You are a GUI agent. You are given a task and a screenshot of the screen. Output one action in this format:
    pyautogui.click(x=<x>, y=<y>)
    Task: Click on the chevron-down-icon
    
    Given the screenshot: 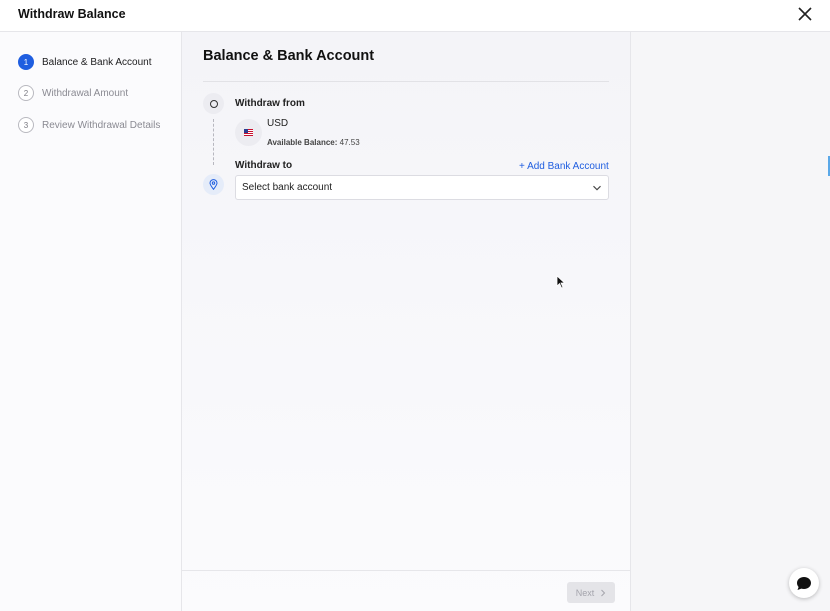 What is the action you would take?
    pyautogui.click(x=597, y=188)
    